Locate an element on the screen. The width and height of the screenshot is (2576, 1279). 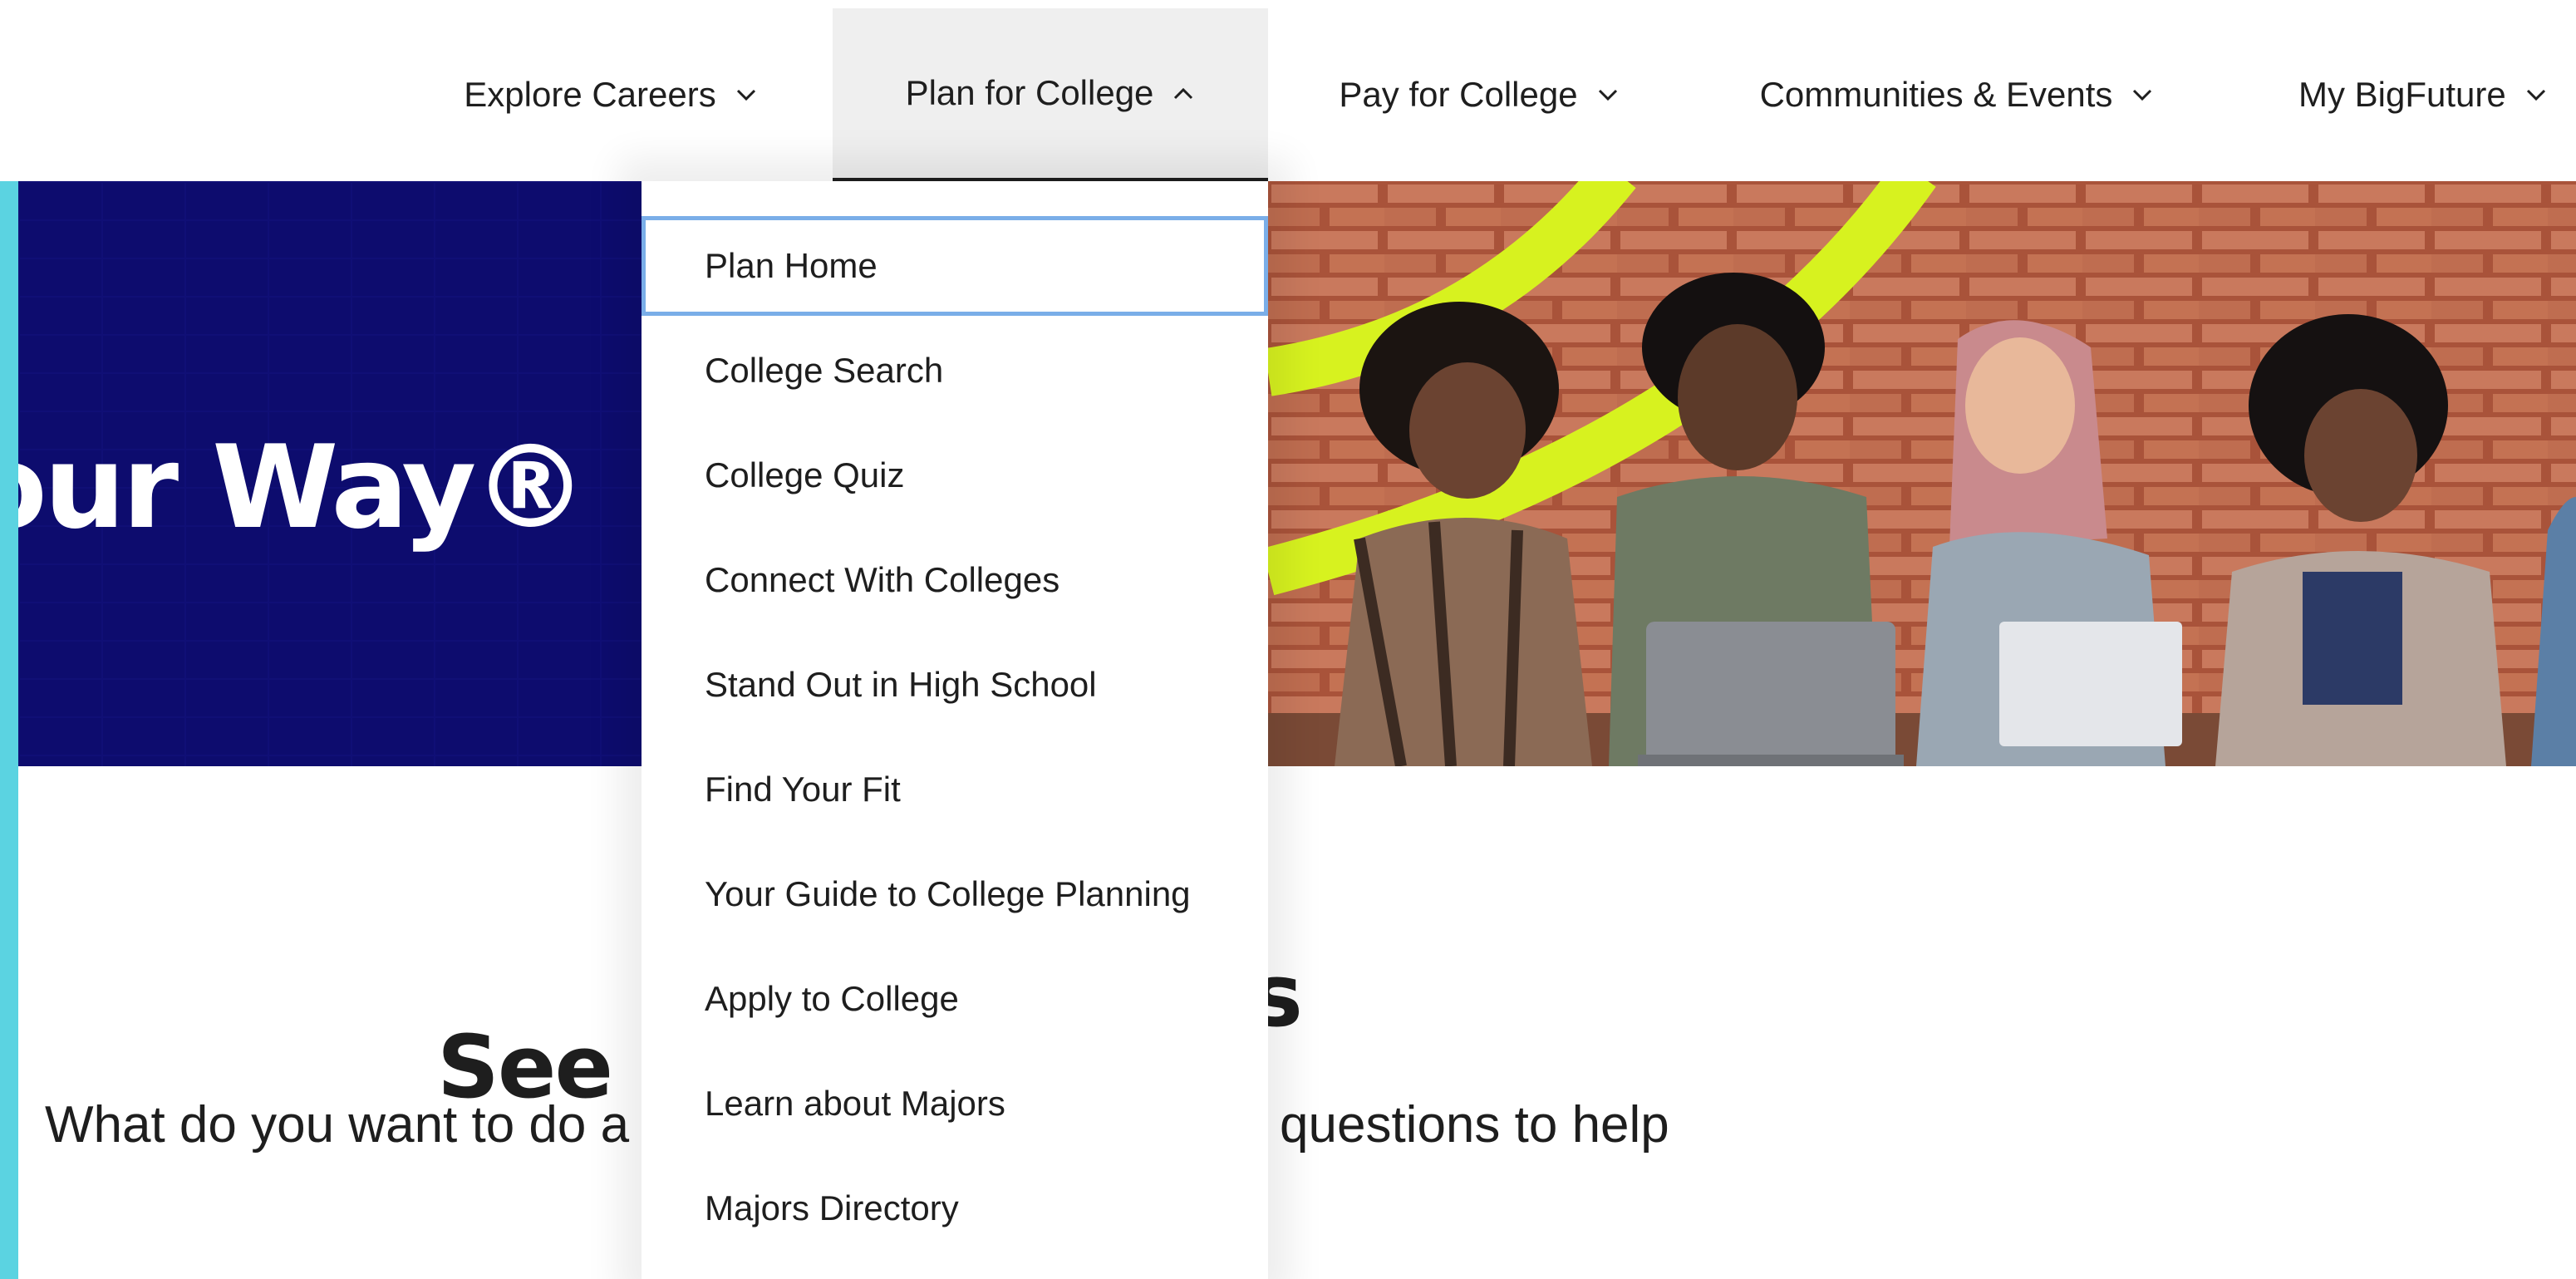
menu-item-college-search: College Search is located at coordinates (955, 371).